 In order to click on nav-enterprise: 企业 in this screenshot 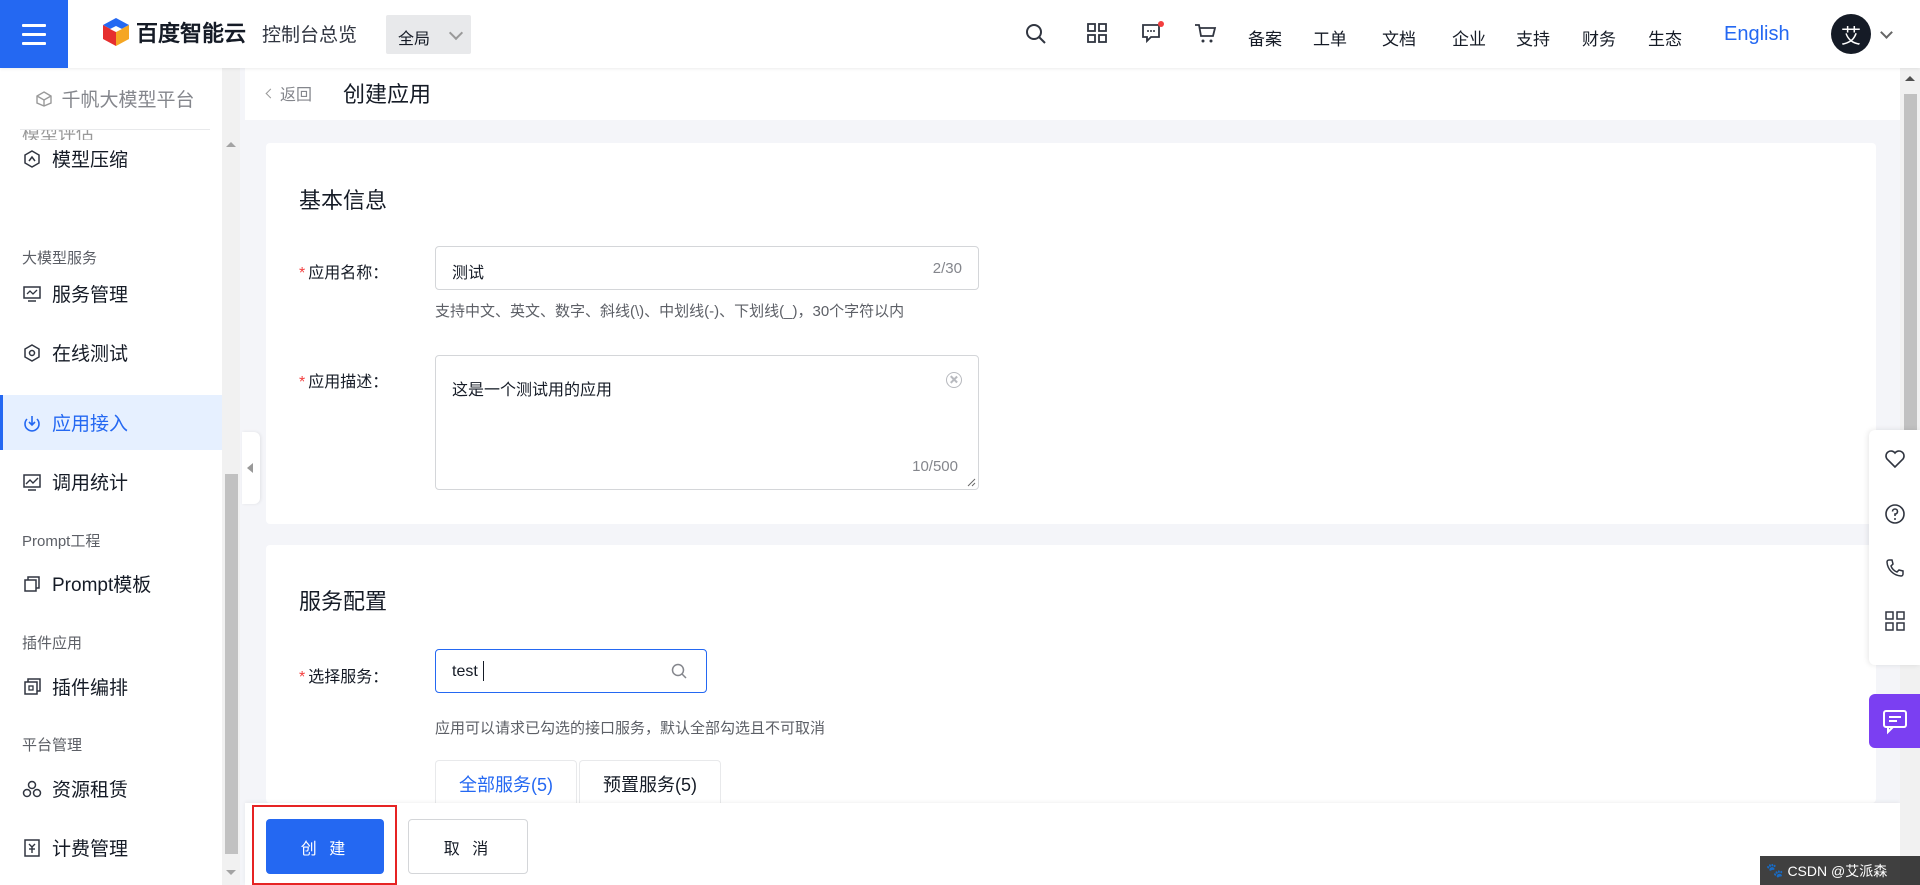, I will do `click(1469, 37)`.